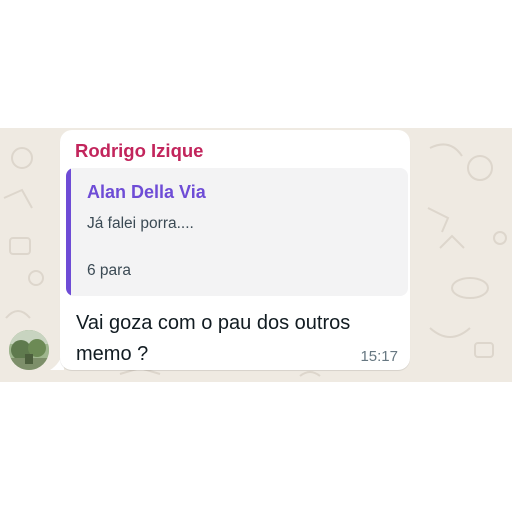  I want to click on message-line-1: Vai goza com o pau dos outros, so click(213, 323).